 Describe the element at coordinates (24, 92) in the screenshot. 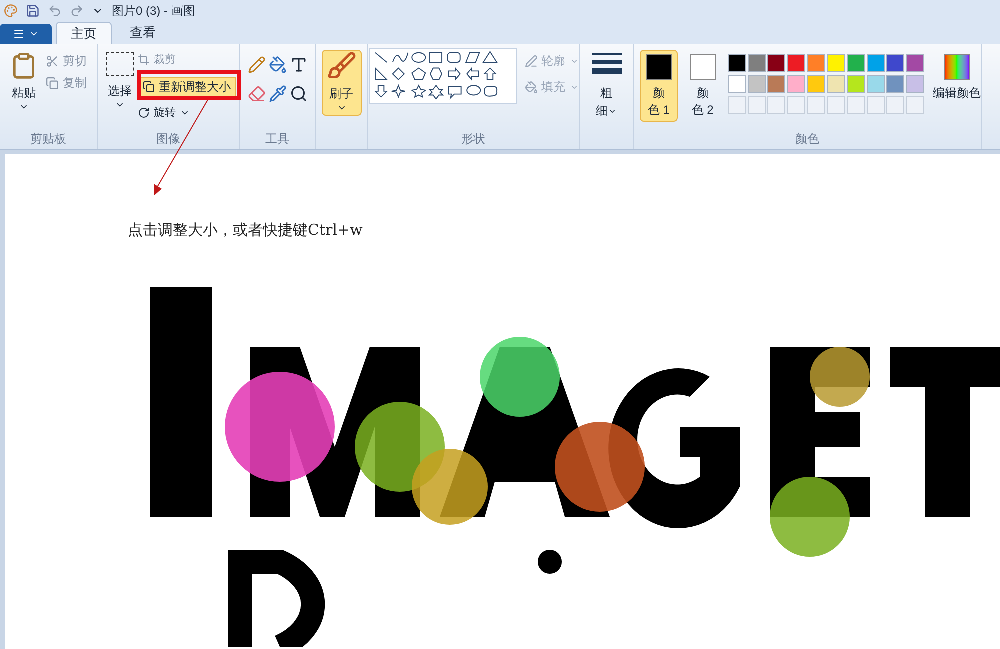

I see `paste-button: 粘贴` at that location.